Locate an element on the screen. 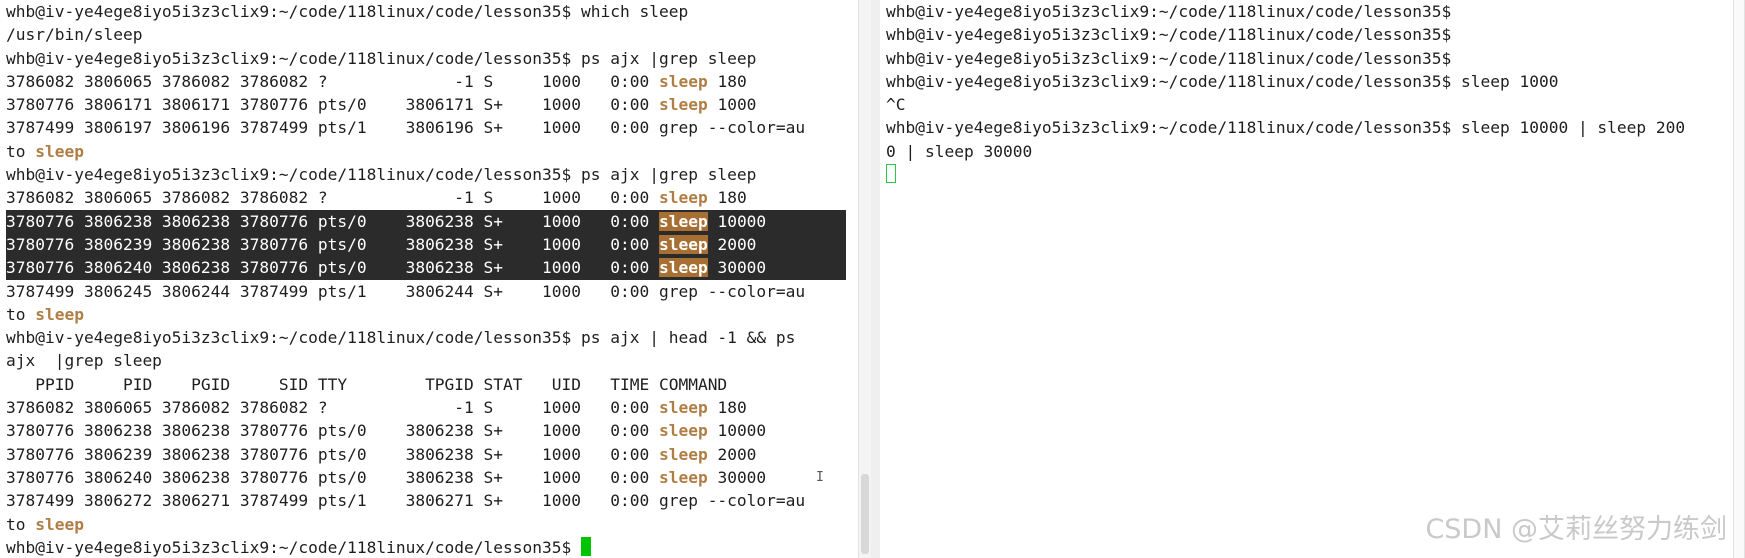 Image resolution: width=1745 pixels, height=558 pixels. left-terminal-scrollbar is located at coordinates (865, 279).